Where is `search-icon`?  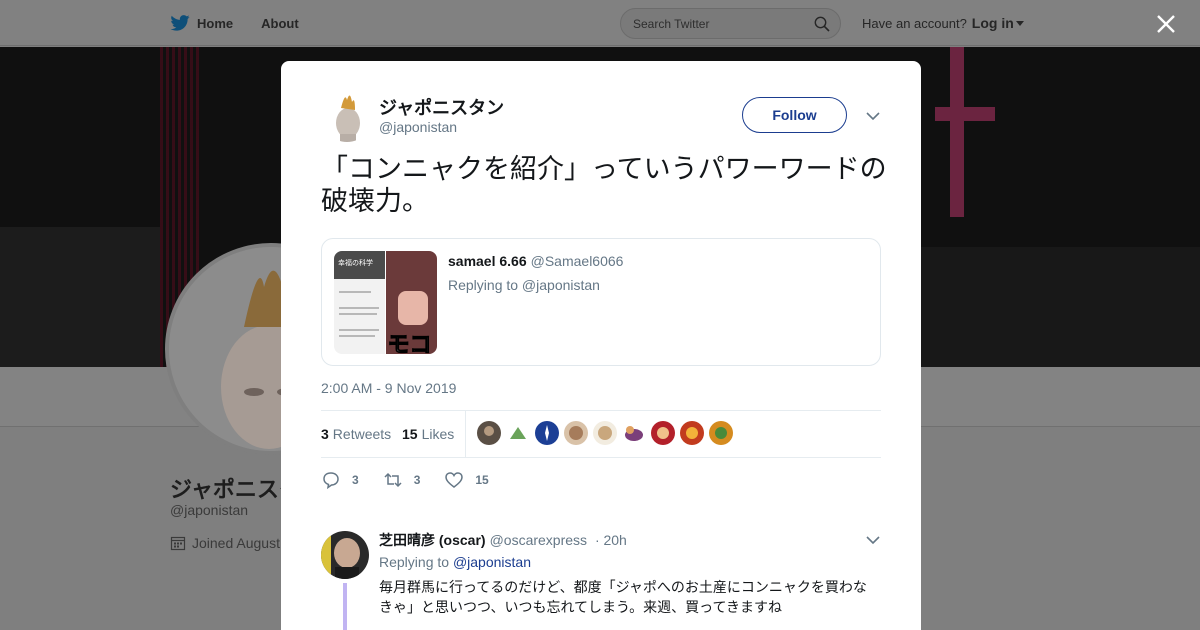
search-icon is located at coordinates (822, 24).